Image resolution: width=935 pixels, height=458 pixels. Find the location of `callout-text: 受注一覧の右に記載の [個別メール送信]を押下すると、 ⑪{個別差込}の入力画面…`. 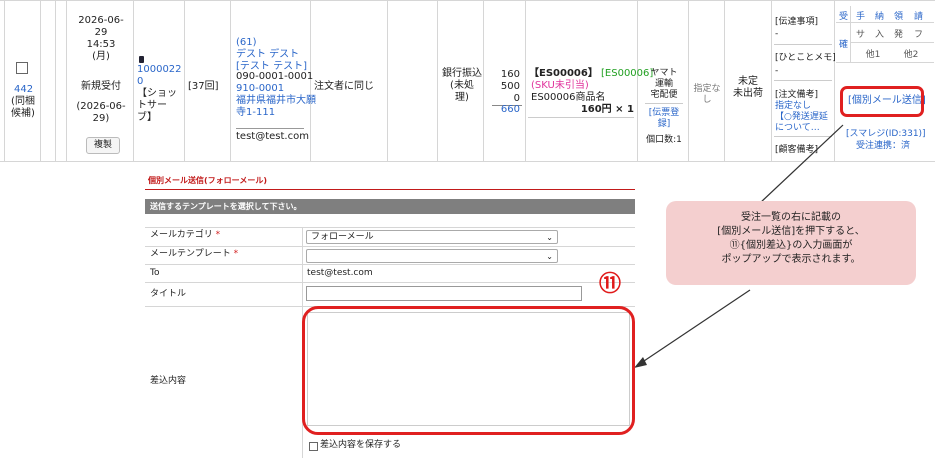

callout-text: 受注一覧の右に記載の [個別メール送信]を押下すると、 ⑪{個別差込}の入力画面… is located at coordinates (791, 238).